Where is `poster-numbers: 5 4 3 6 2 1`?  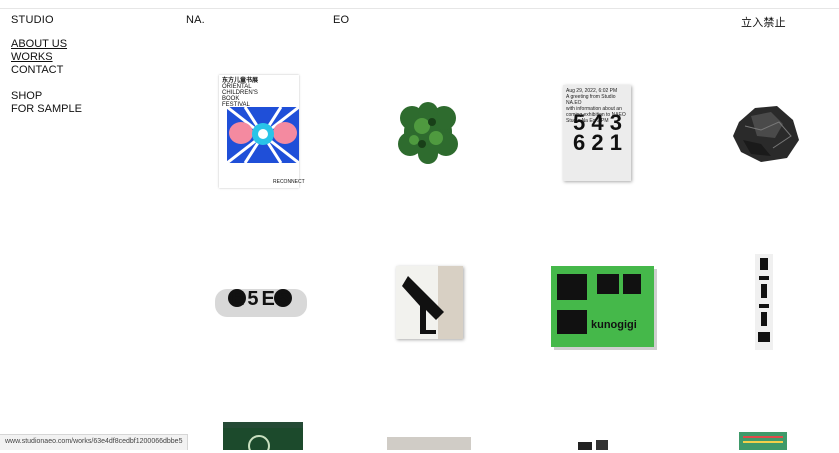
poster-numbers: 5 4 3 6 2 1 is located at coordinates (597, 132).